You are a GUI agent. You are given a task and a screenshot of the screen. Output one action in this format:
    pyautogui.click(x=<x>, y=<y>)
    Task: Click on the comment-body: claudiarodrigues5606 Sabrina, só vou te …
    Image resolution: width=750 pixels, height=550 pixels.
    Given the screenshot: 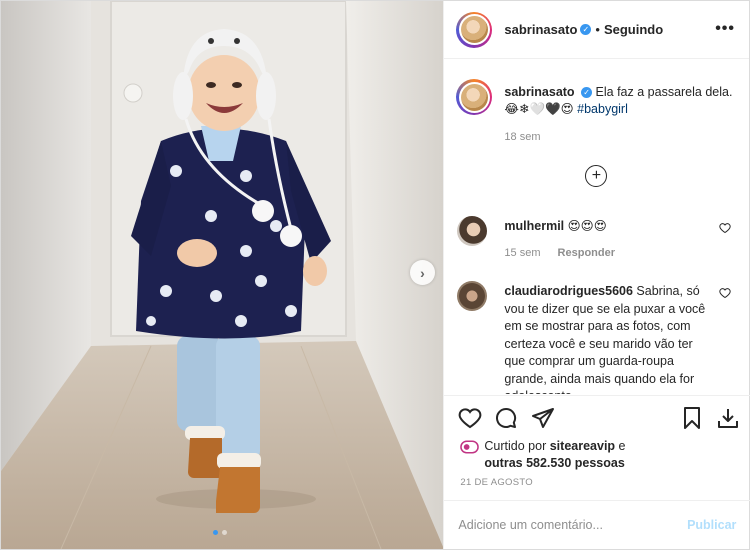 What is the action you would take?
    pyautogui.click(x=606, y=338)
    